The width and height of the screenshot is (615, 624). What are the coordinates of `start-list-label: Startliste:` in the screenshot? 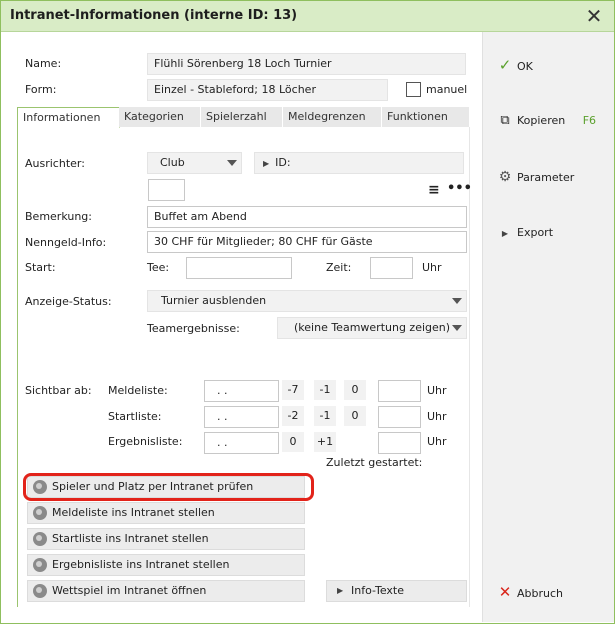 It's located at (135, 416).